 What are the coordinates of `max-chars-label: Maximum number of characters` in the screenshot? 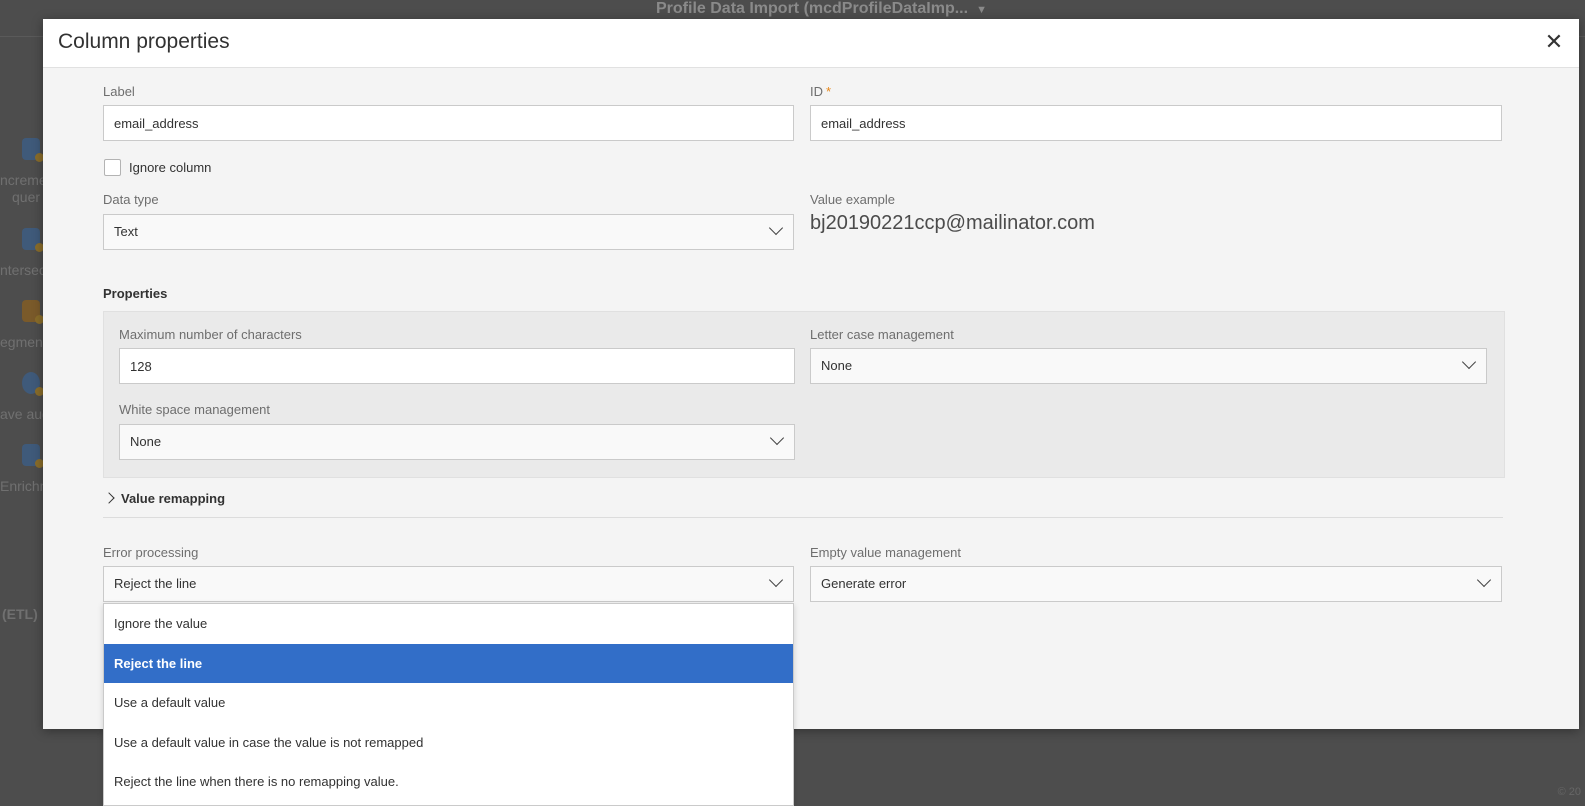 It's located at (210, 334).